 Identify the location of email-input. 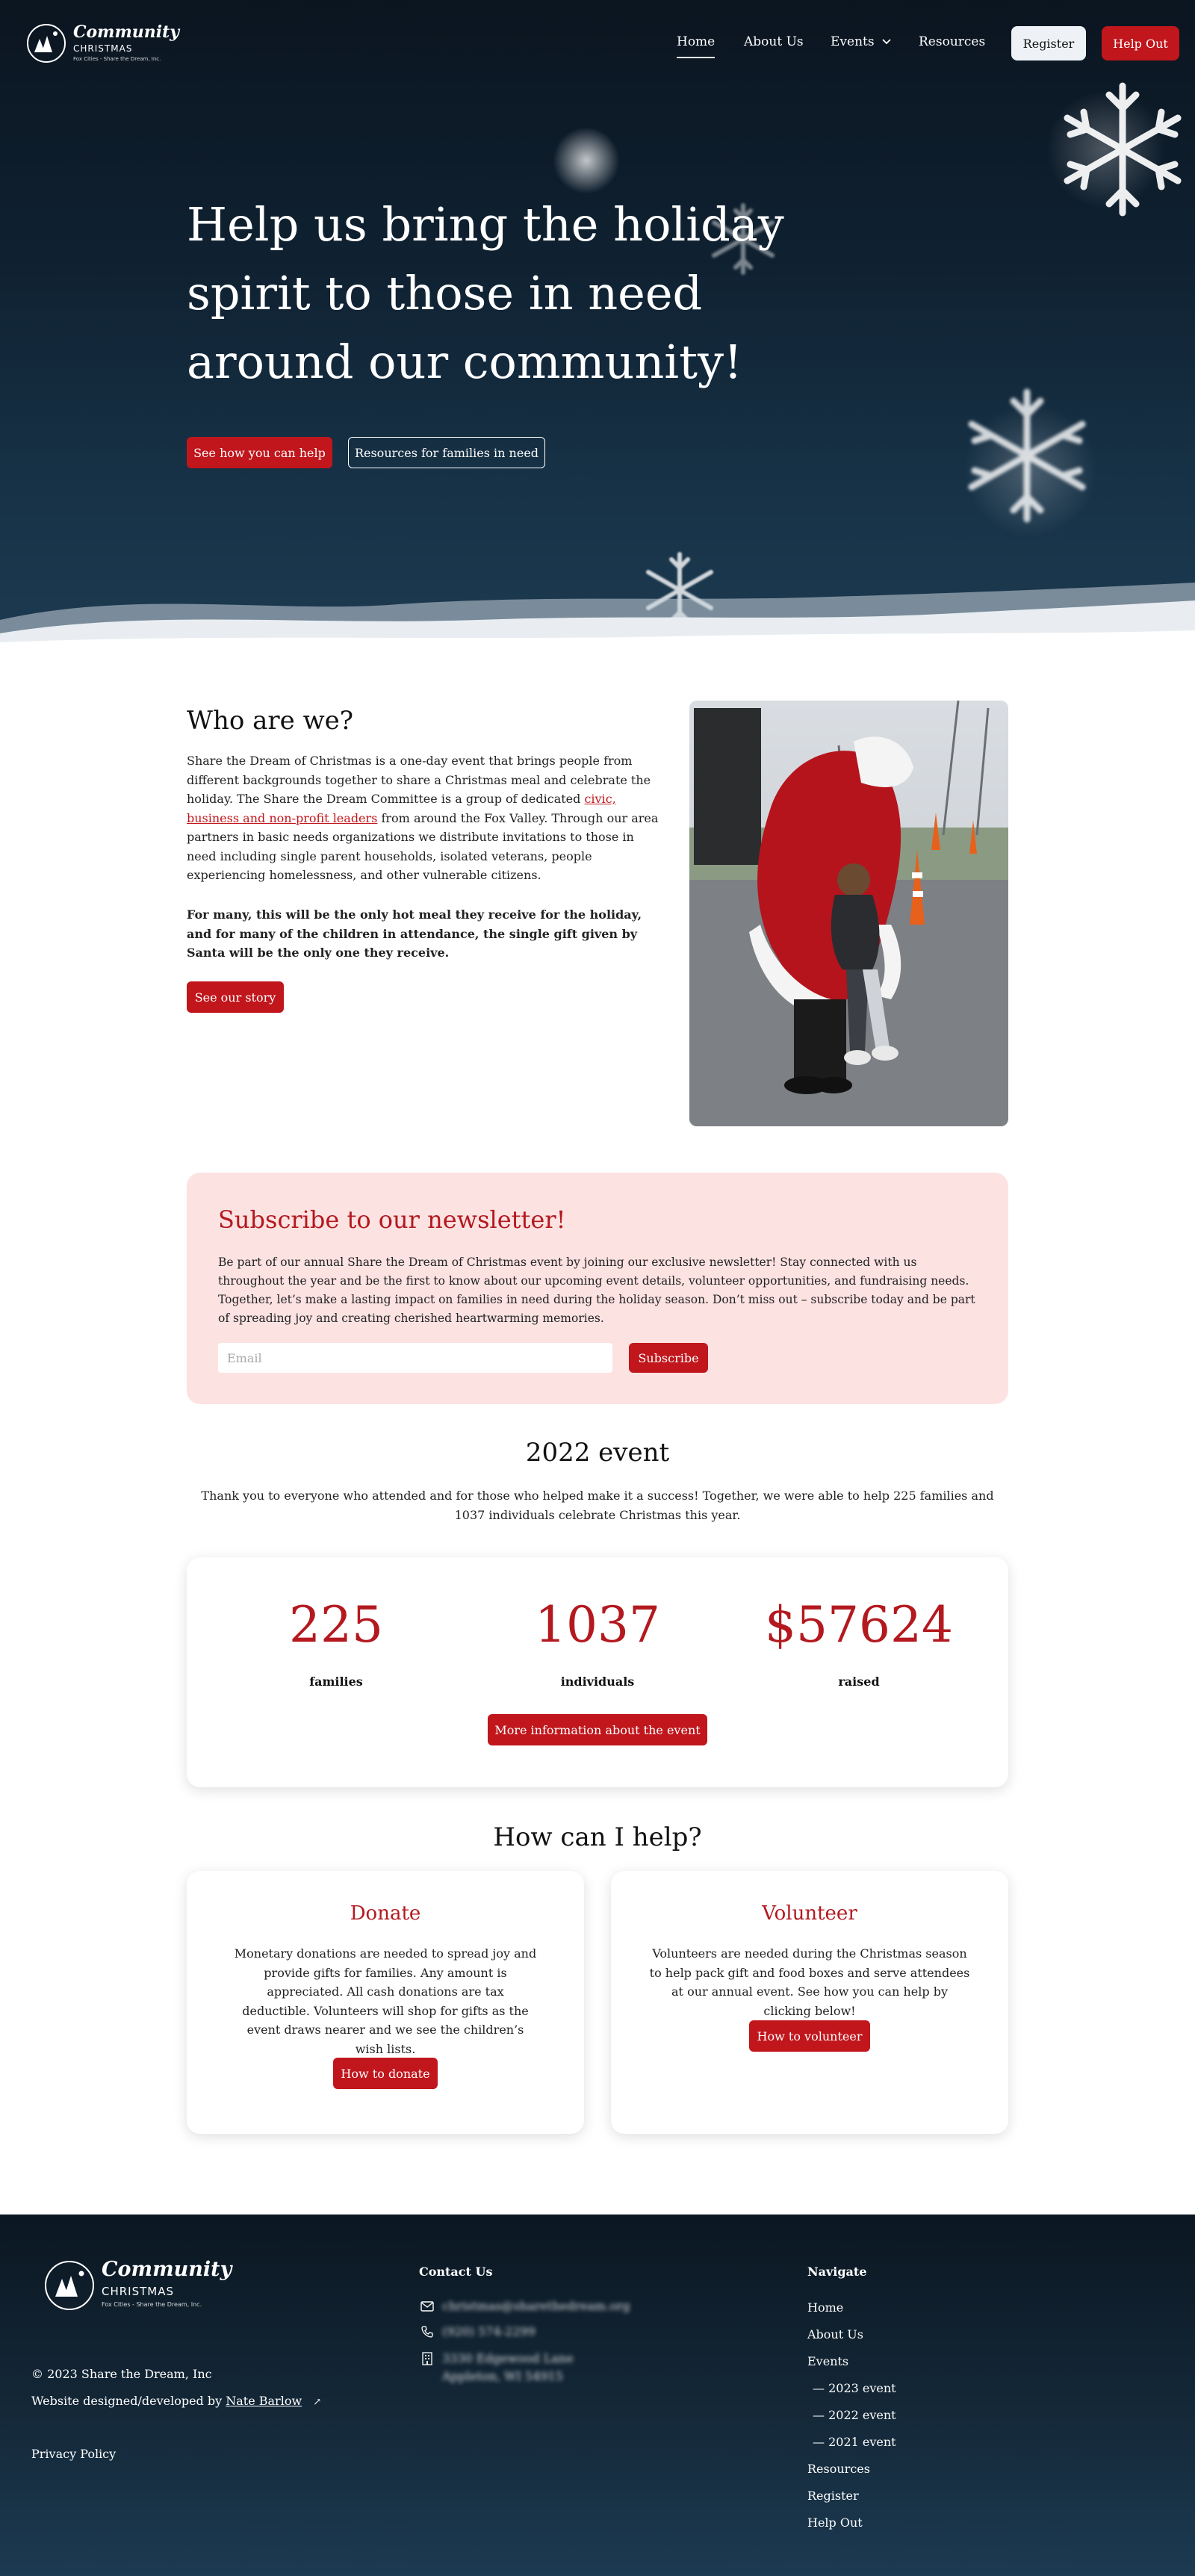
(415, 1358).